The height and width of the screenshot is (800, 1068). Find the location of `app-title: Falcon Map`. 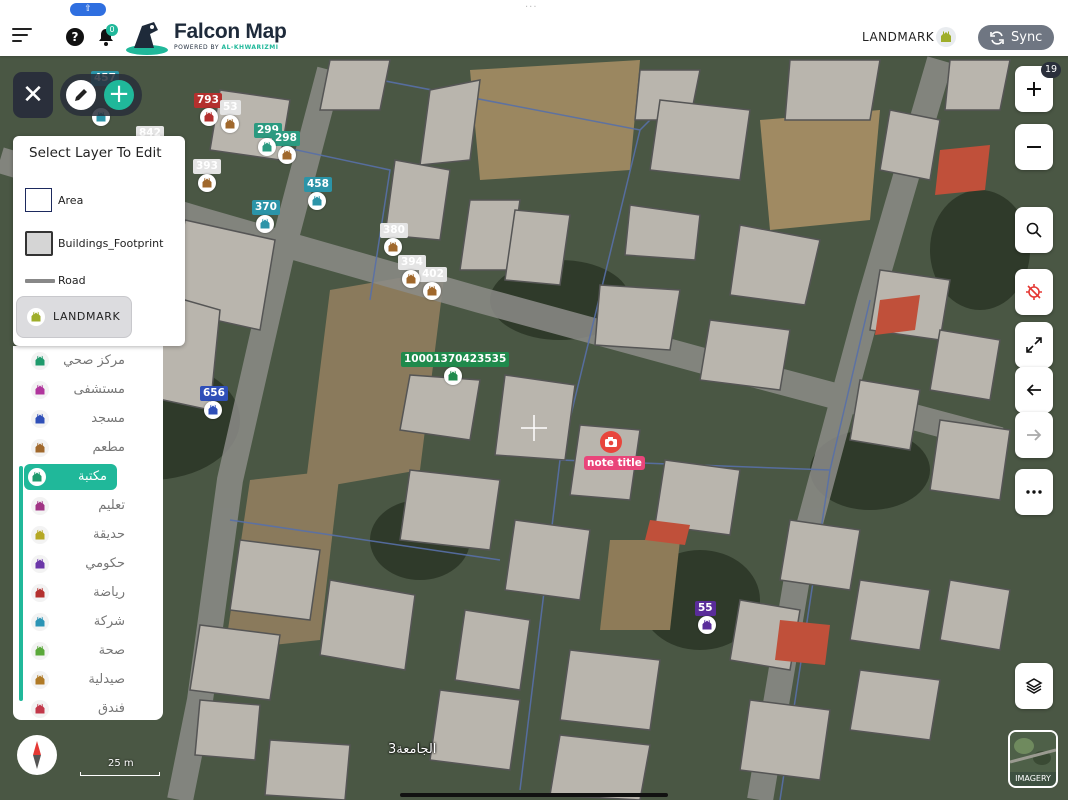

app-title: Falcon Map is located at coordinates (230, 31).